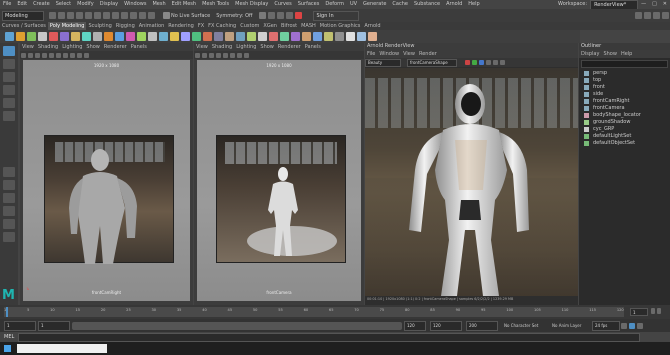 The image size is (670, 355). What do you see at coordinates (632, 325) in the screenshot?
I see `auto-key-icon` at bounding box center [632, 325].